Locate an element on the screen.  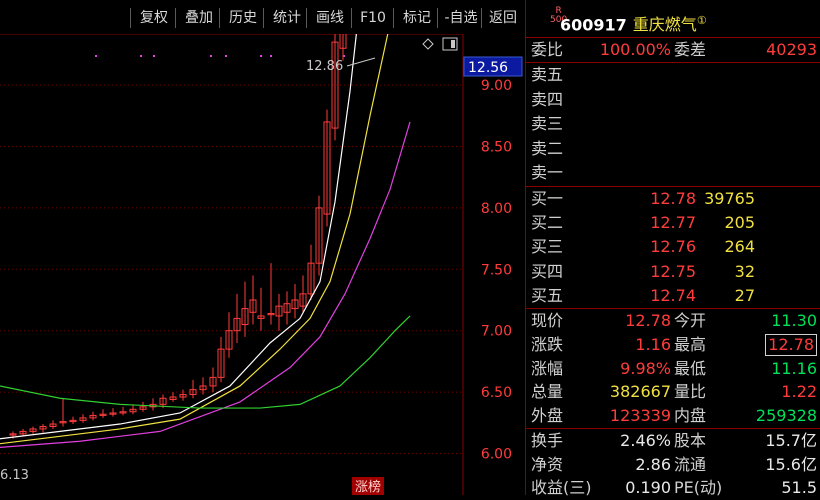
stock-code: 600917 is located at coordinates (593, 25).